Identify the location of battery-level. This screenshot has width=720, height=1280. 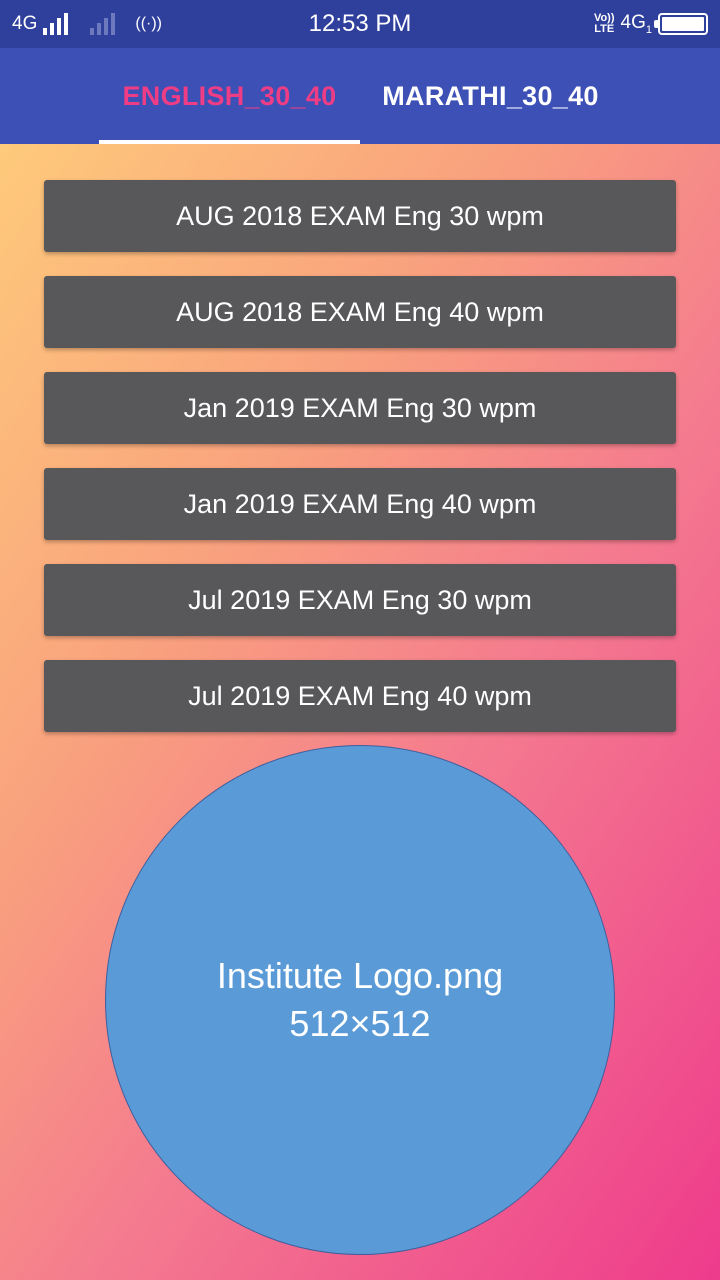
(683, 24).